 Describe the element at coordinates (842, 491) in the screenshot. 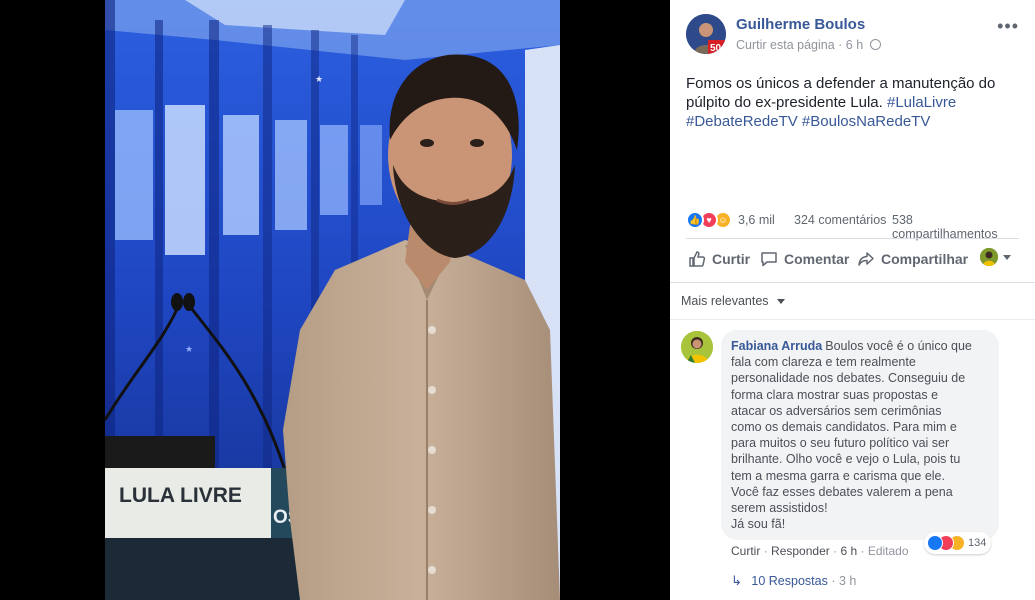

I see `comment-text-line: Você faz esses debates valerem a pena` at that location.